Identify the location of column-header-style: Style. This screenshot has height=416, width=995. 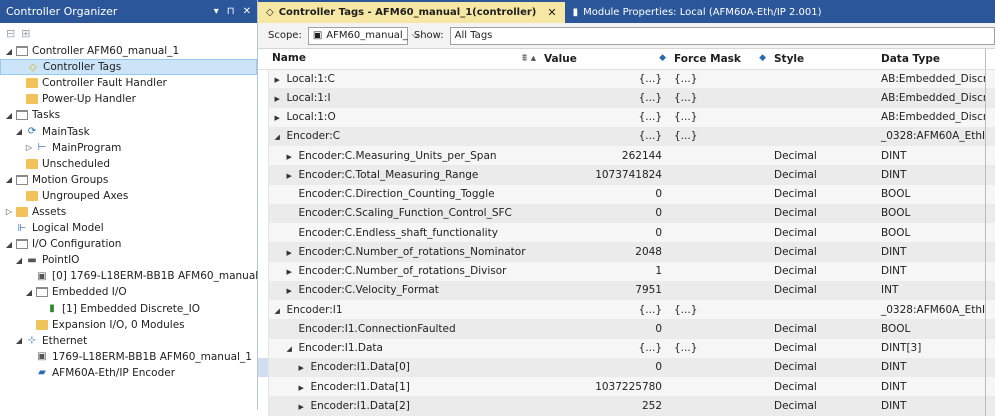
(823, 59).